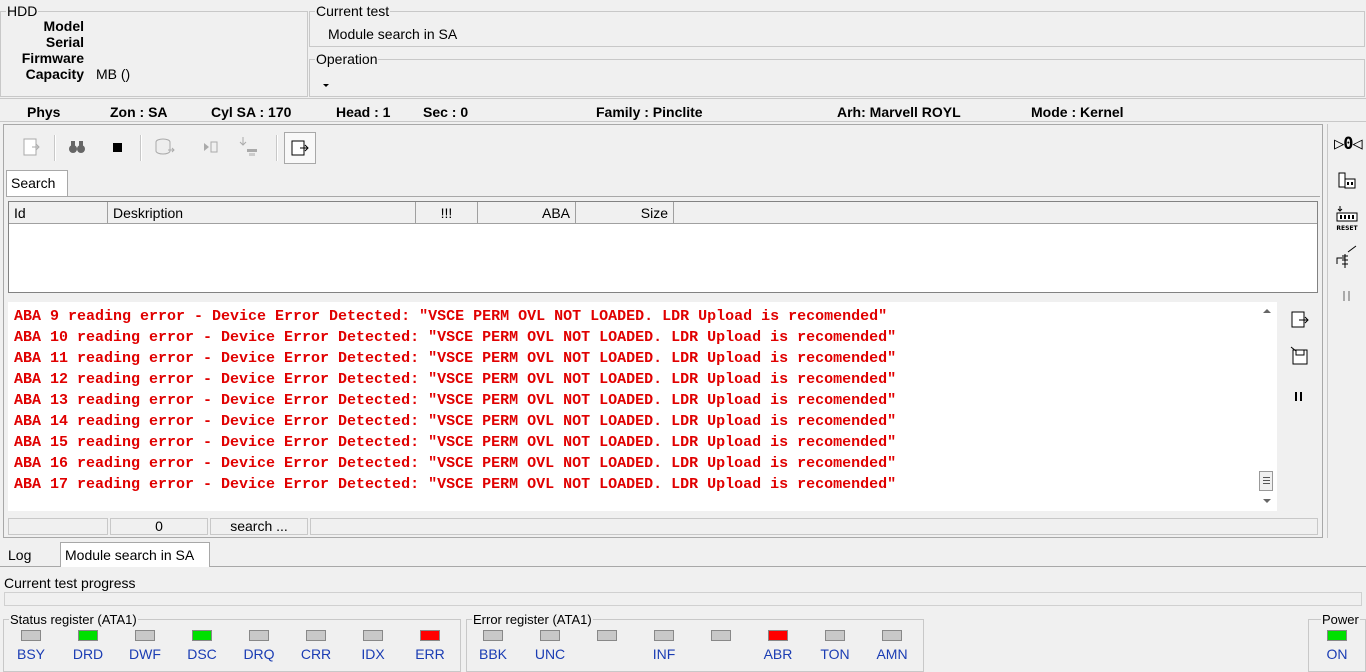 The height and width of the screenshot is (672, 1366). Describe the element at coordinates (683, 599) in the screenshot. I see `progress-bar` at that location.